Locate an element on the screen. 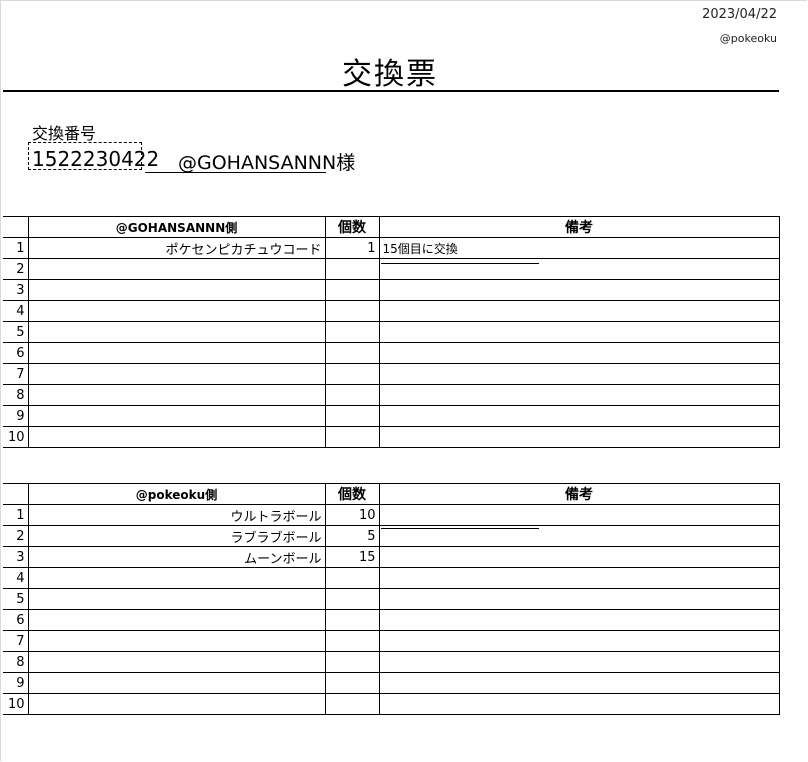 This screenshot has height=762, width=808. item-name-cell: ポケセンピカチュウコード is located at coordinates (176, 248).